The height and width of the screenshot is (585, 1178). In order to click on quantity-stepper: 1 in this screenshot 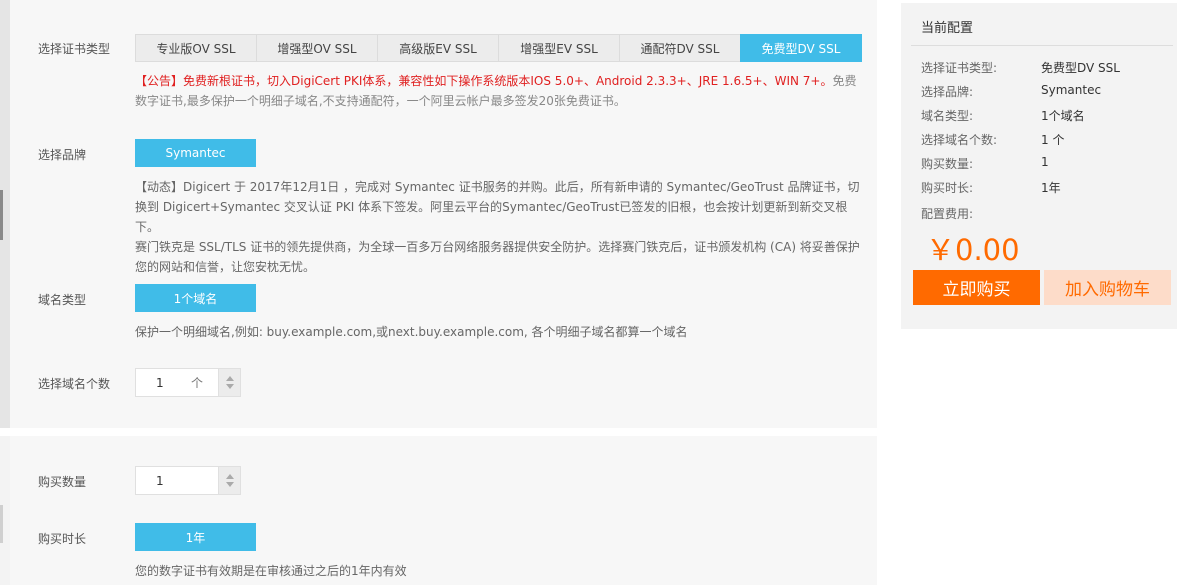, I will do `click(188, 480)`.